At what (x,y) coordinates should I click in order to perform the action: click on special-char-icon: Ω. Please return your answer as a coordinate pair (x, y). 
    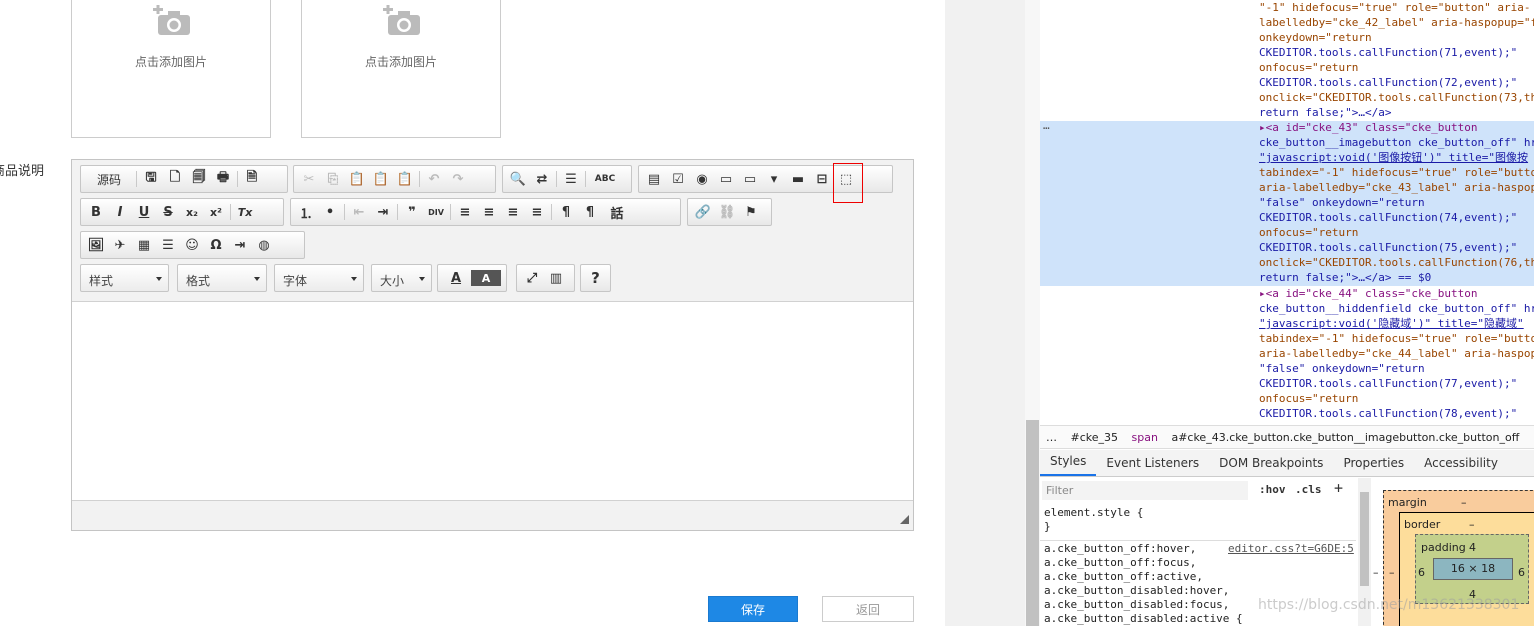
    Looking at the image, I should click on (216, 245).